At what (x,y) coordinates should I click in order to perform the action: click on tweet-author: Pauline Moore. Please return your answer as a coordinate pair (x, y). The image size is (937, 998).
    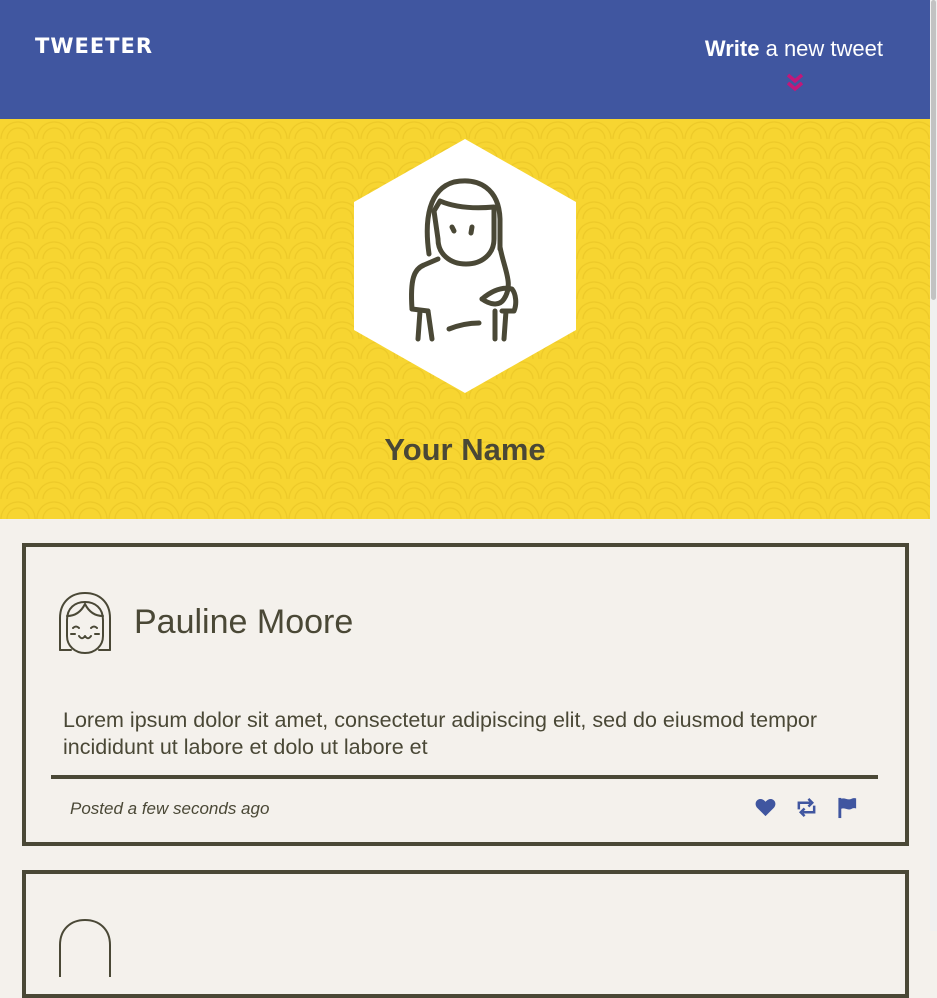
    Looking at the image, I should click on (243, 622).